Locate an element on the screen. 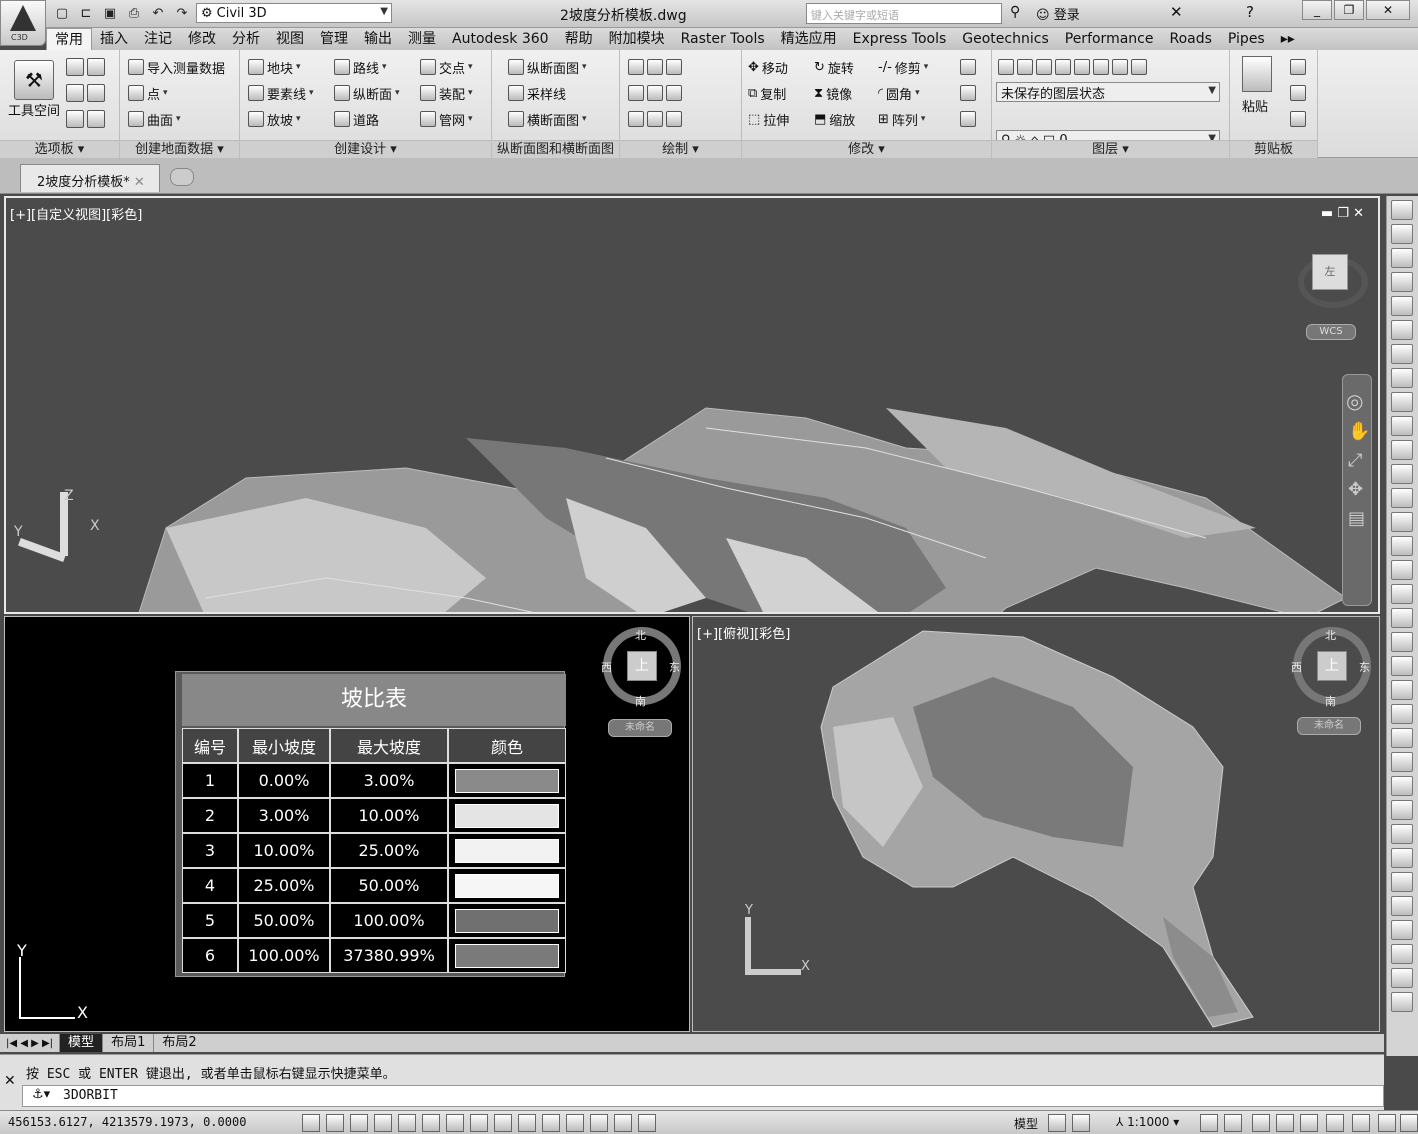 The image size is (1418, 1134). layer-state-select: 未保存的图层状态 ▼ is located at coordinates (1108, 92).